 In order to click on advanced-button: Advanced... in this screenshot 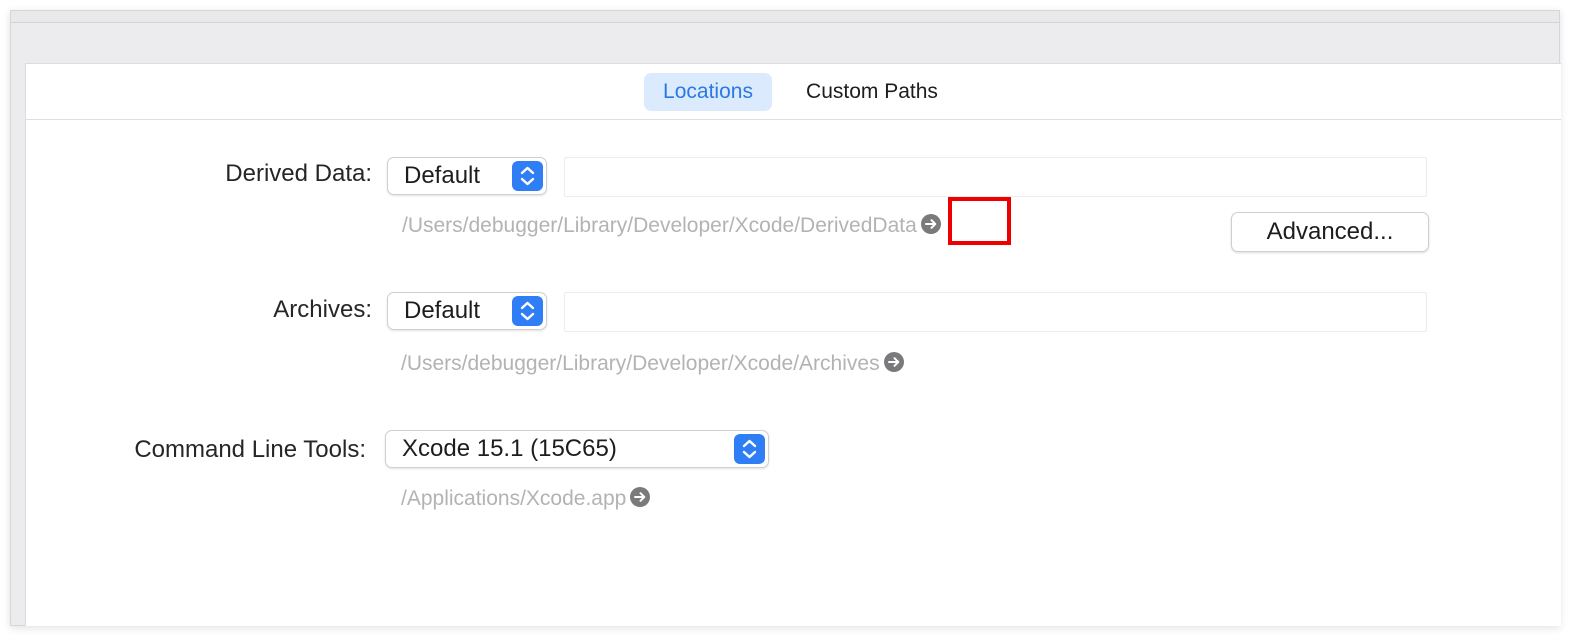, I will do `click(1330, 232)`.